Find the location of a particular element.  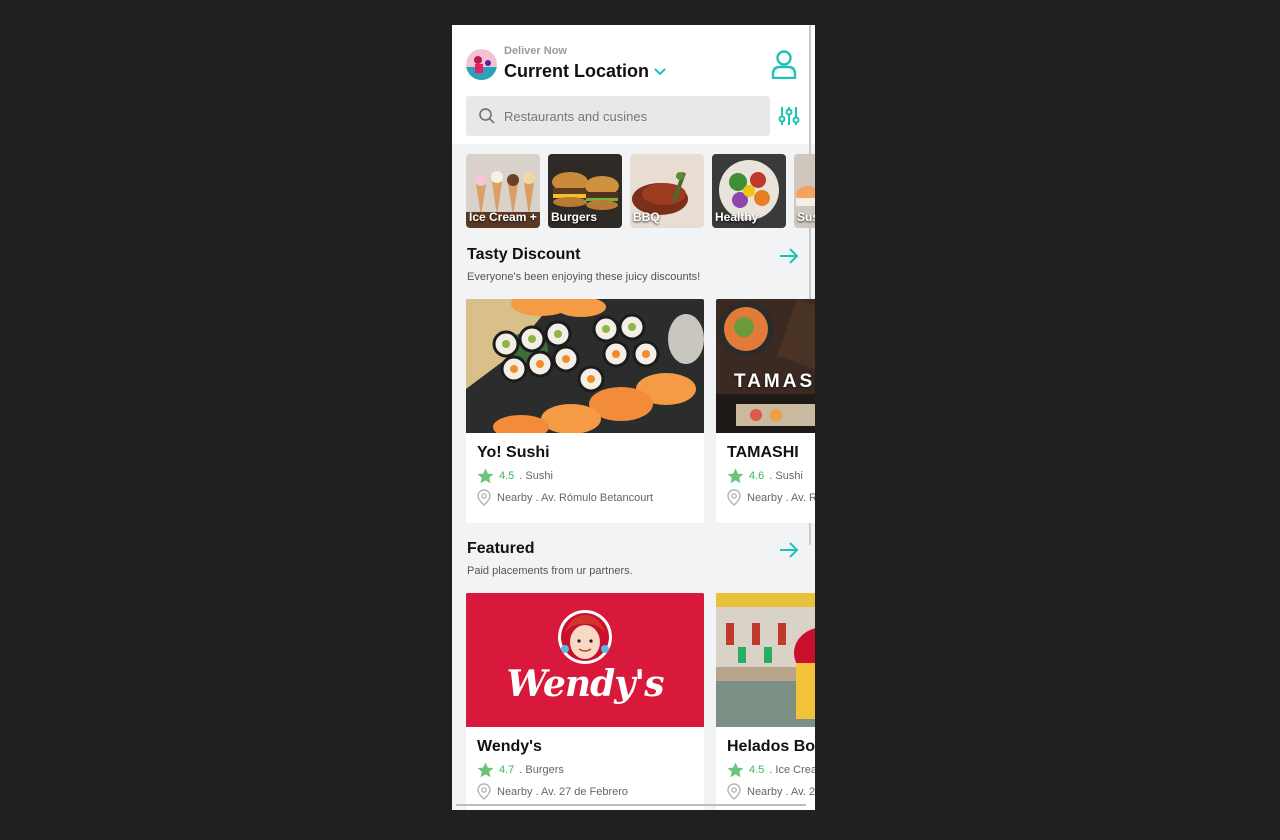

wendys-logo-text: Wendy's is located at coordinates (585, 684).